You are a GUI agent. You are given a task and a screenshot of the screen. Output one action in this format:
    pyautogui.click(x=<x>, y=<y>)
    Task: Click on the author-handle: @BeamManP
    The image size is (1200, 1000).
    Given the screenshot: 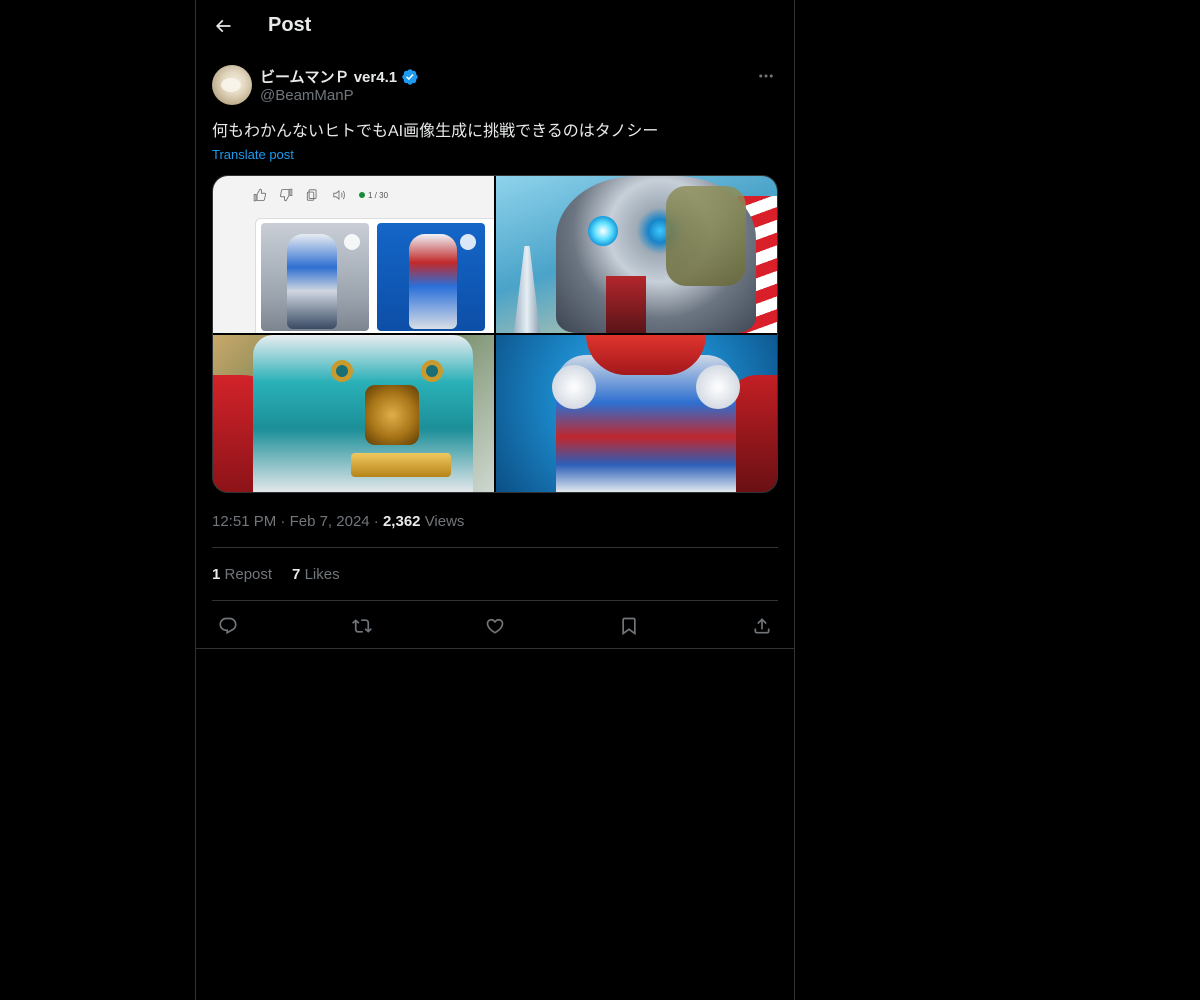 What is the action you would take?
    pyautogui.click(x=307, y=95)
    